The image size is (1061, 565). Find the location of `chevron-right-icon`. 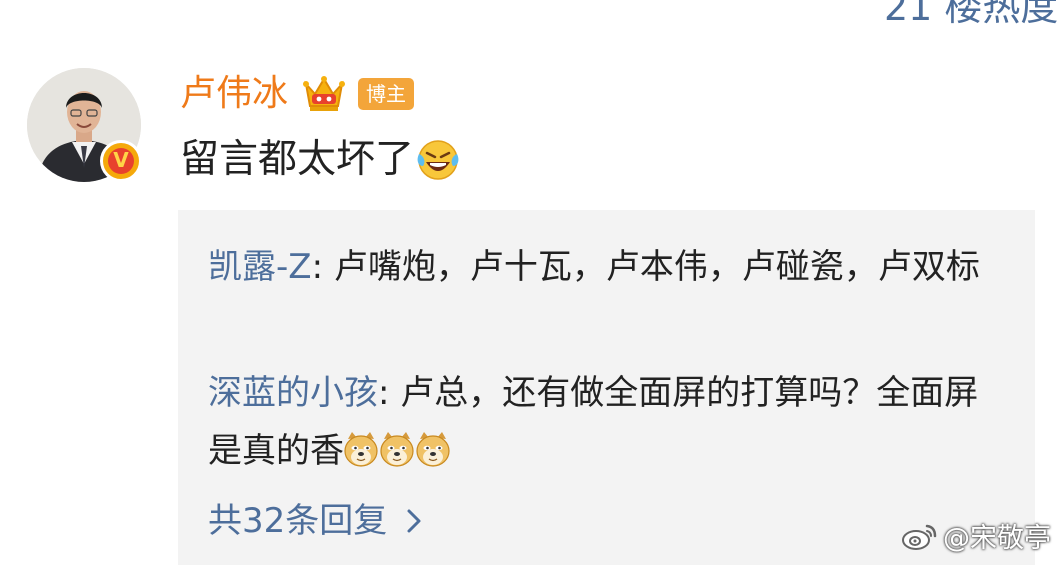

chevron-right-icon is located at coordinates (414, 521).